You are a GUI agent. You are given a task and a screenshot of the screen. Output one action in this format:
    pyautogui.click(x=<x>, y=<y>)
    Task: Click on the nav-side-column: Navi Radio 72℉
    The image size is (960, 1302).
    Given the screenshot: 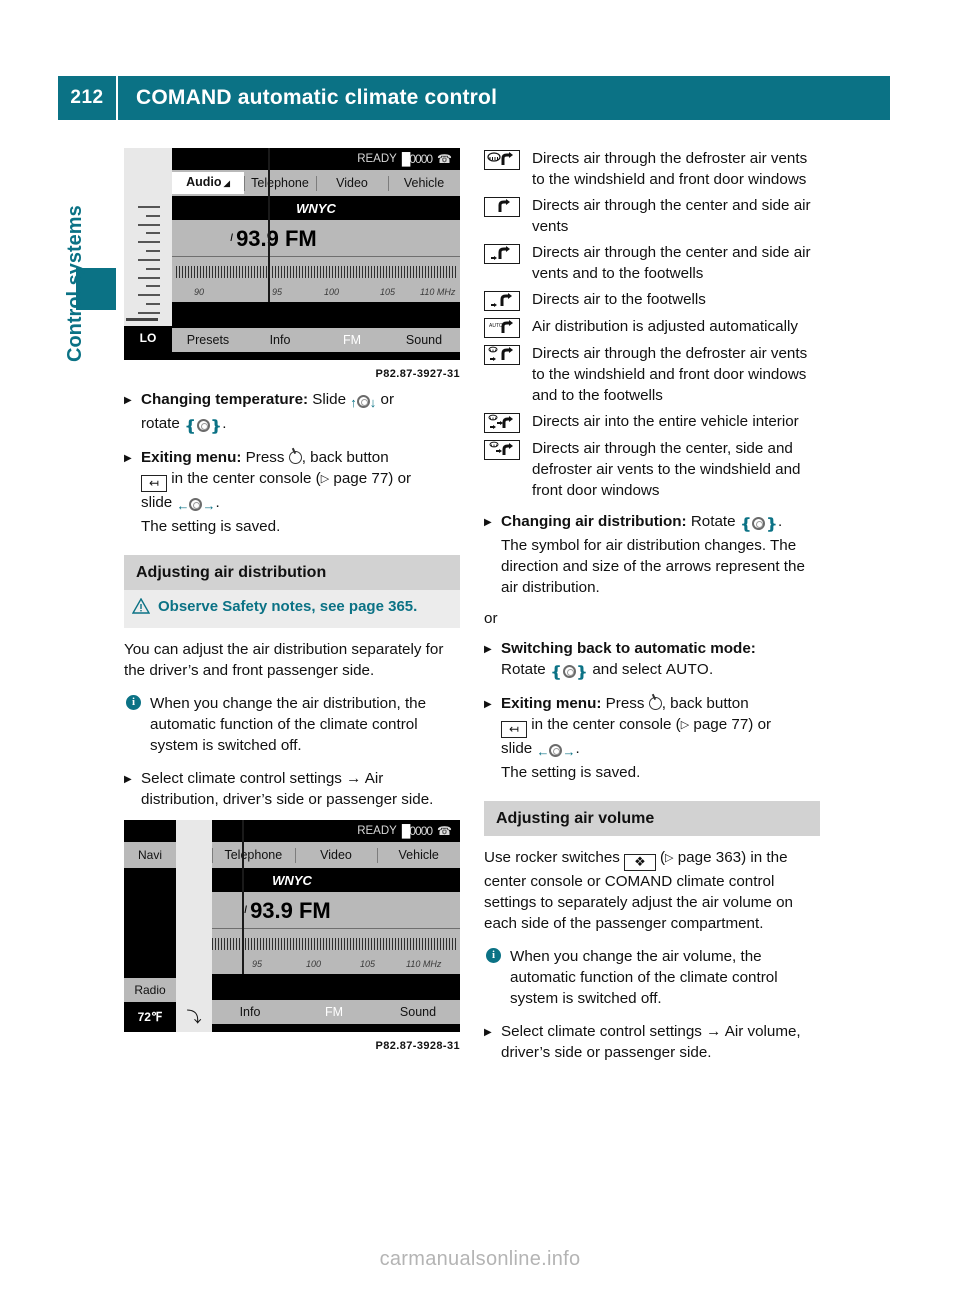 What is the action you would take?
    pyautogui.click(x=150, y=926)
    